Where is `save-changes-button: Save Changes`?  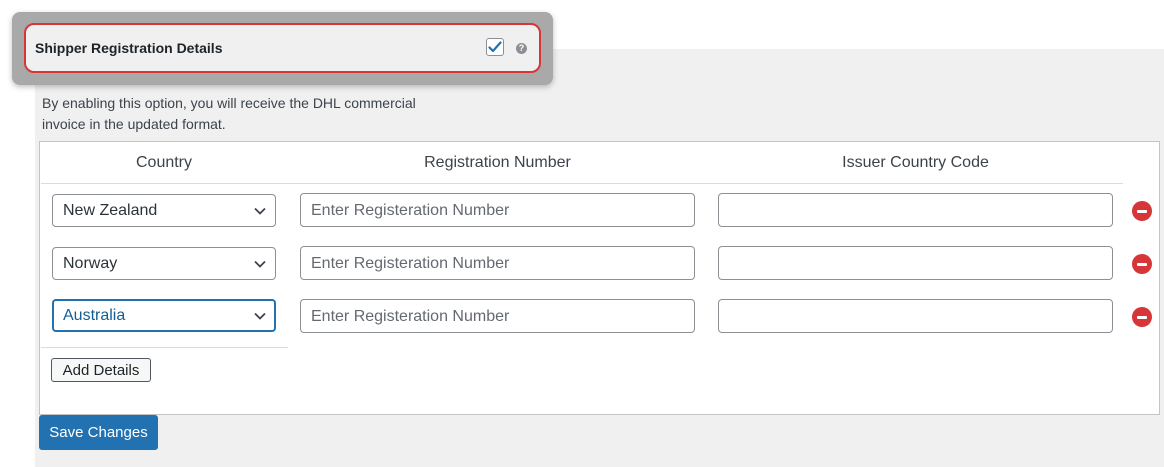
save-changes-button: Save Changes is located at coordinates (98, 432).